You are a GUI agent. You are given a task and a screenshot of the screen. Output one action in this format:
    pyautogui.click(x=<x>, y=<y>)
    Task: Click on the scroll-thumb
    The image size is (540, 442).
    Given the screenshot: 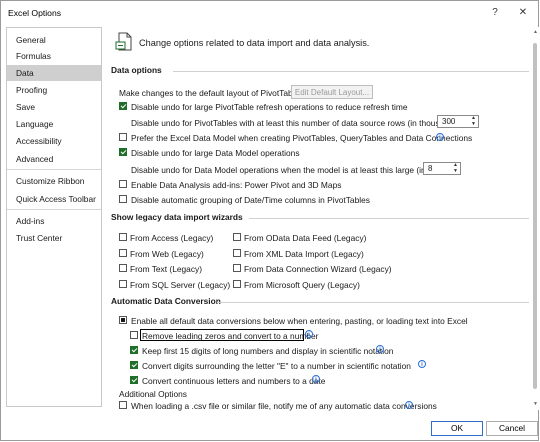 What is the action you would take?
    pyautogui.click(x=535, y=216)
    